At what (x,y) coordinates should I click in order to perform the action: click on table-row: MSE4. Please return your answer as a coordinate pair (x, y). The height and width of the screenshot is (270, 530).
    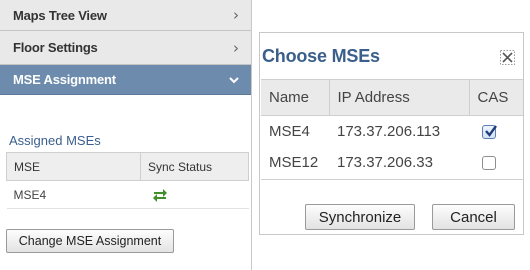
    Looking at the image, I should click on (127, 194).